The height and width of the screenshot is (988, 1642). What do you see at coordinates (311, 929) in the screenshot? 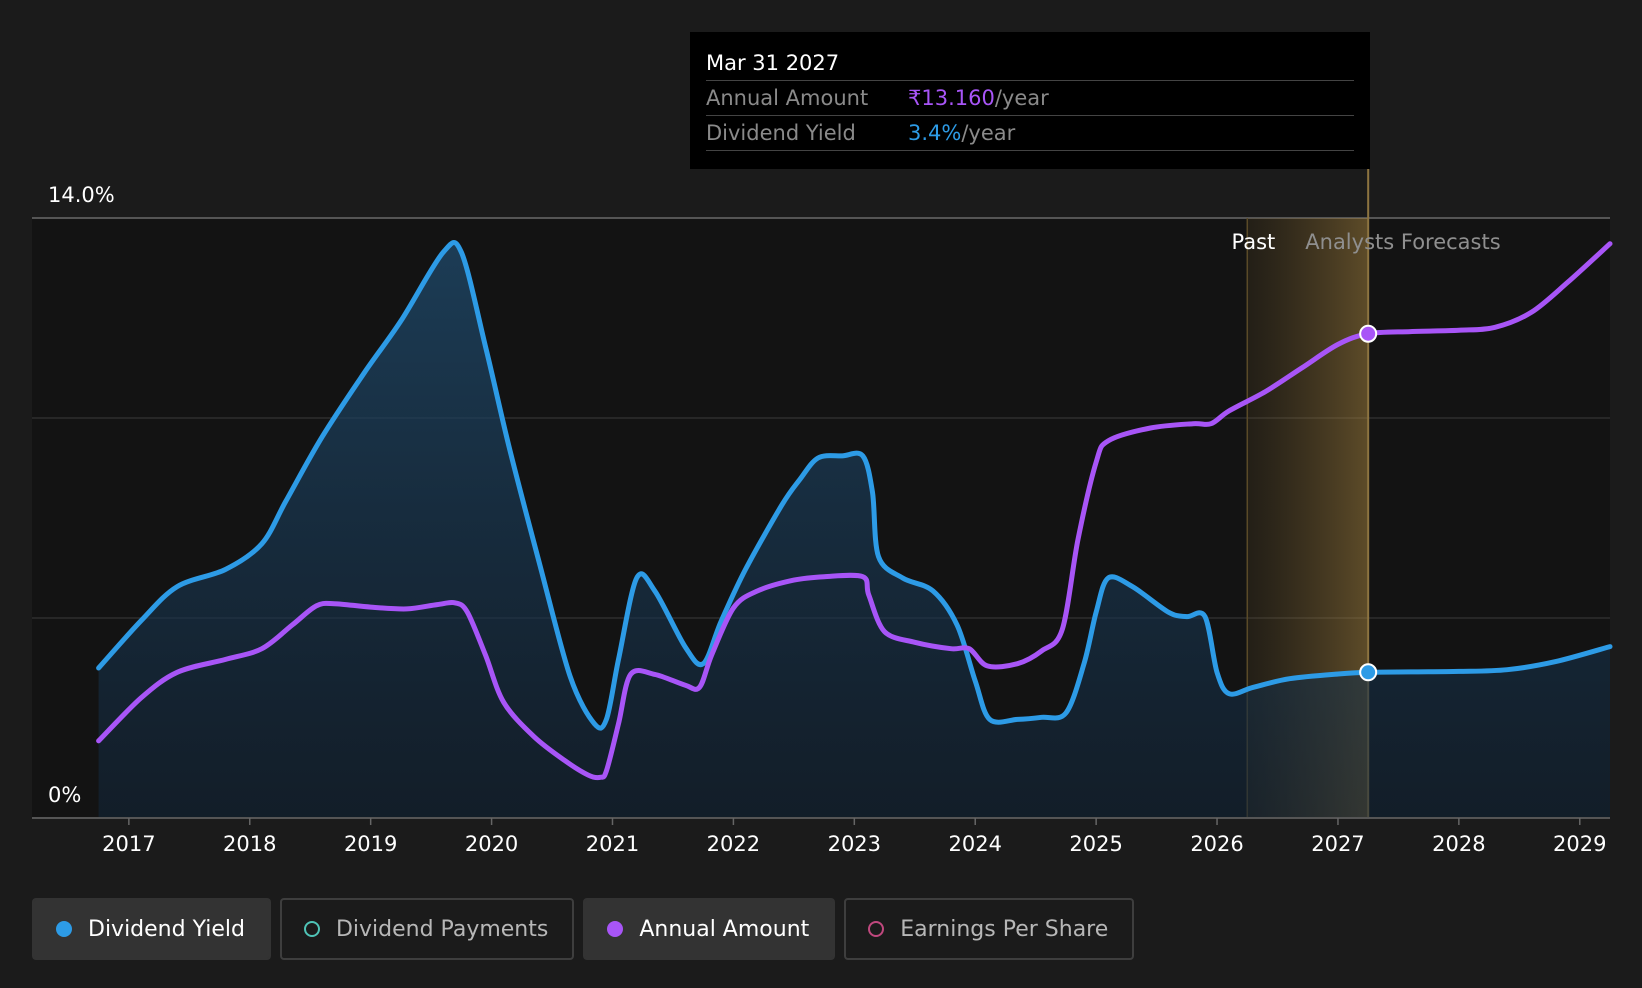
I see `dividend-payments-ring-icon` at bounding box center [311, 929].